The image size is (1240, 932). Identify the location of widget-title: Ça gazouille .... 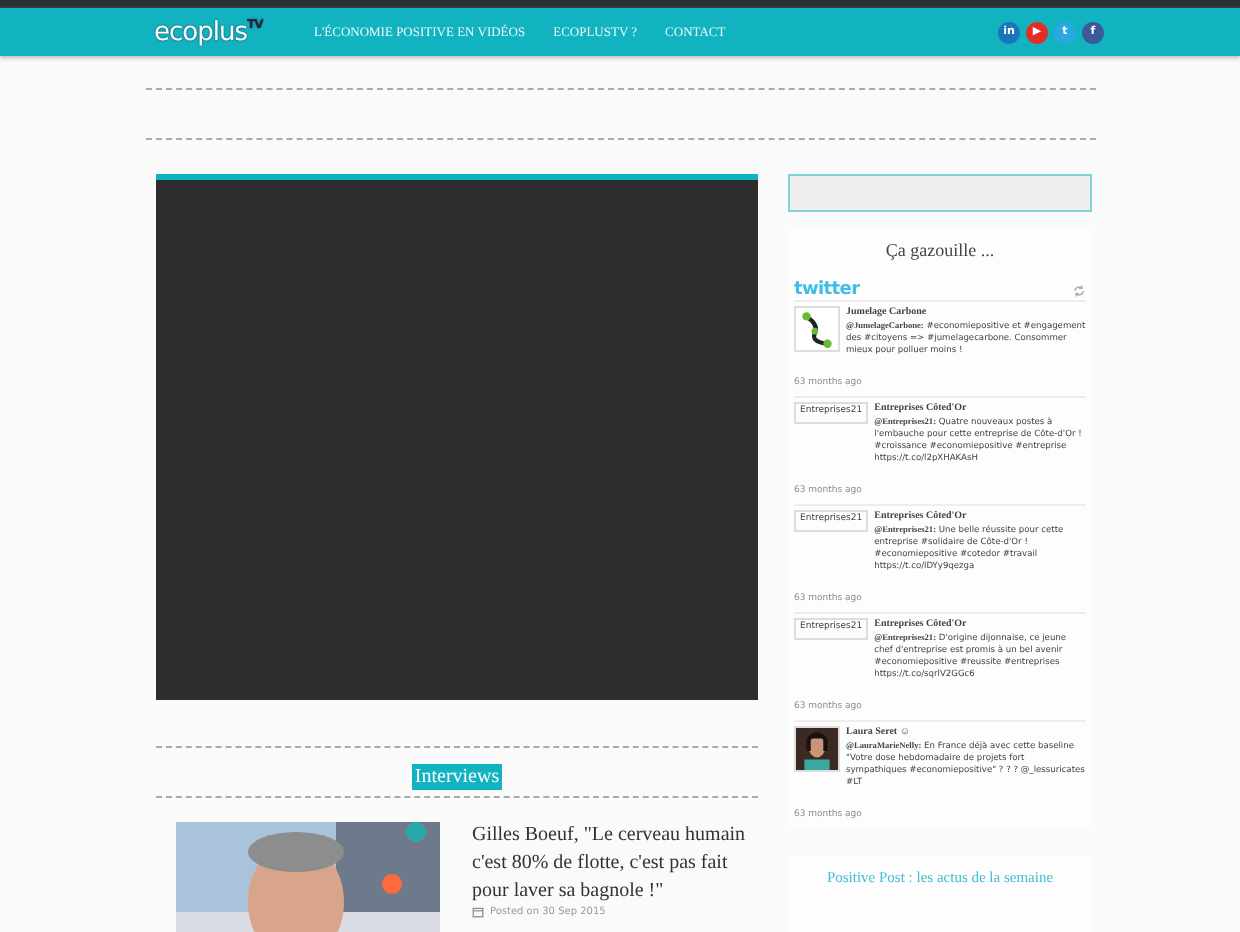
(940, 251).